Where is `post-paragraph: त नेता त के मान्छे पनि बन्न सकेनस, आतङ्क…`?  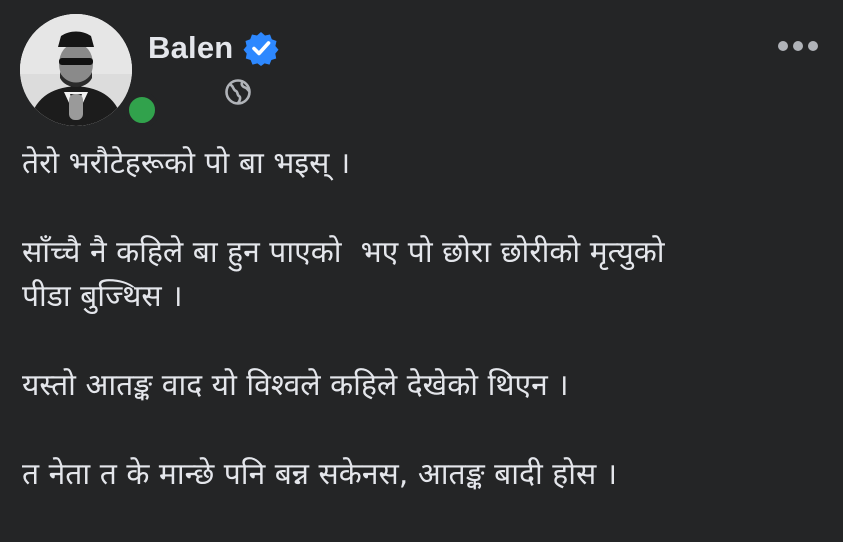 post-paragraph: त नेता त के मान्छे पनि बन्न सकेनस, आतङ्क… is located at coordinates (320, 474).